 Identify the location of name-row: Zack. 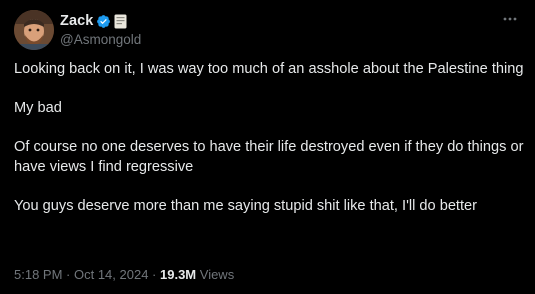
(100, 21).